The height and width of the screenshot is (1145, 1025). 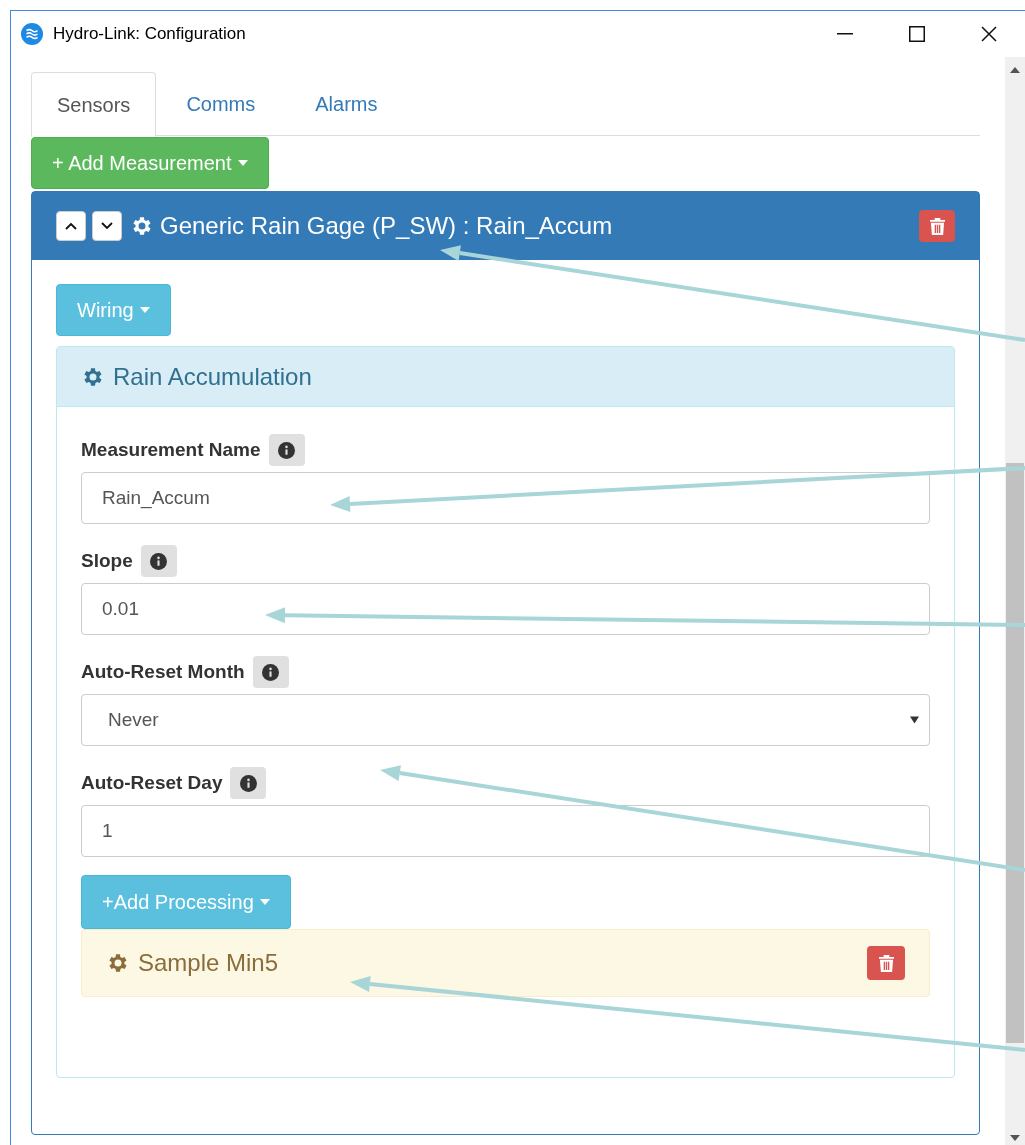 I want to click on processing-title: Sample Min5, so click(x=208, y=963).